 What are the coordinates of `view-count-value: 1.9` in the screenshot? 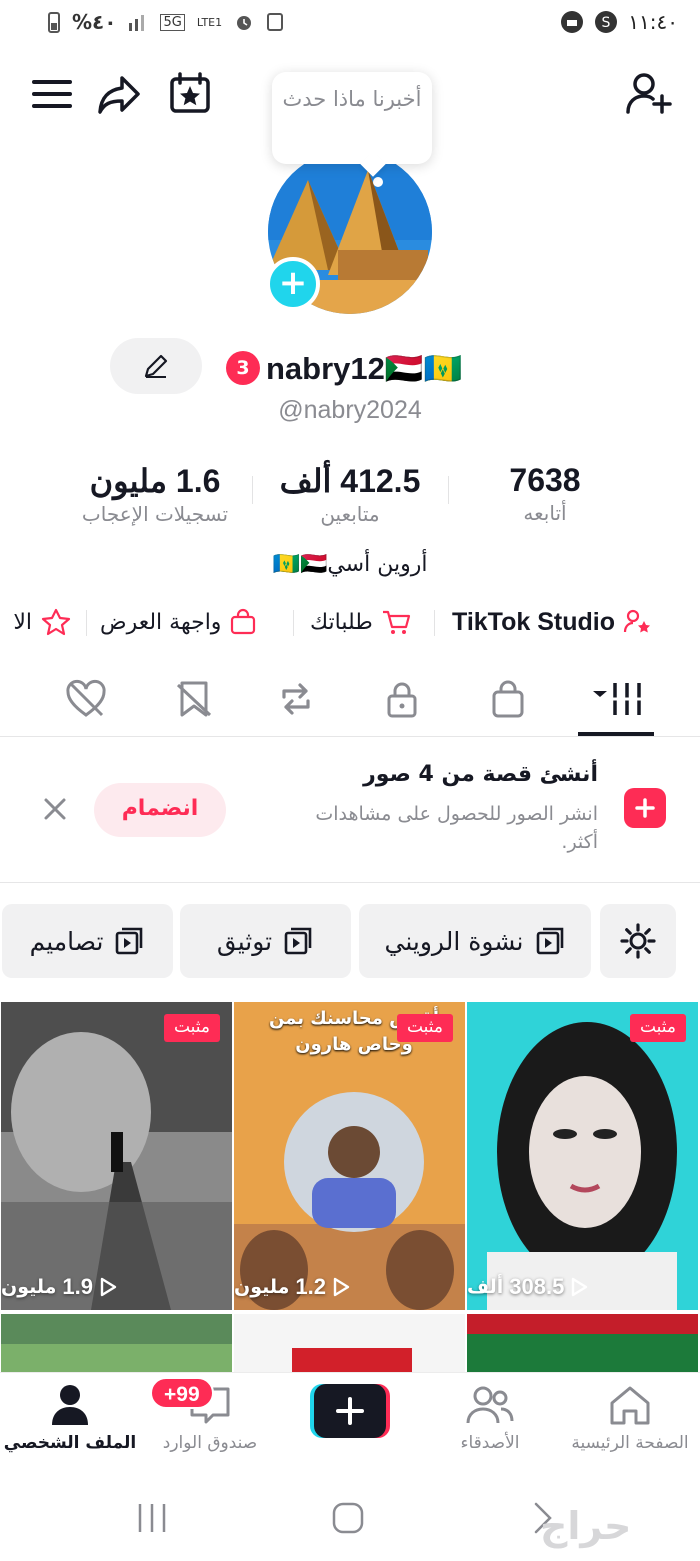 It's located at (77, 1286).